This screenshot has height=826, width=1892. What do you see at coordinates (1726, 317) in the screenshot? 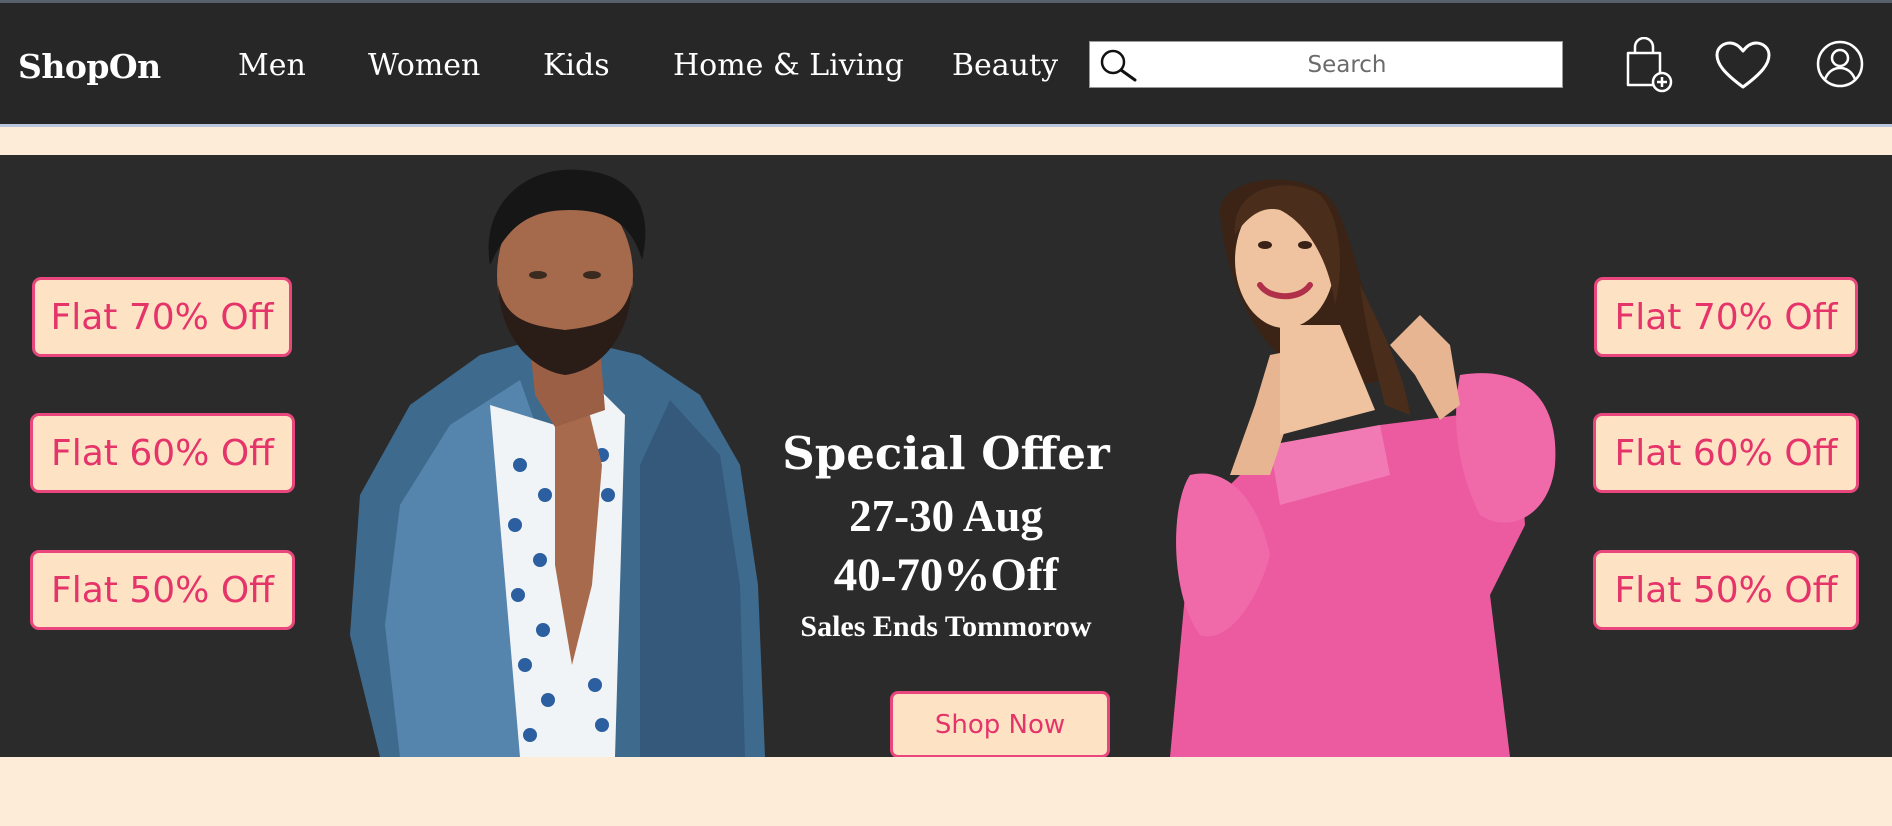
I see `offer-button-right-70: Flat 70% Off` at bounding box center [1726, 317].